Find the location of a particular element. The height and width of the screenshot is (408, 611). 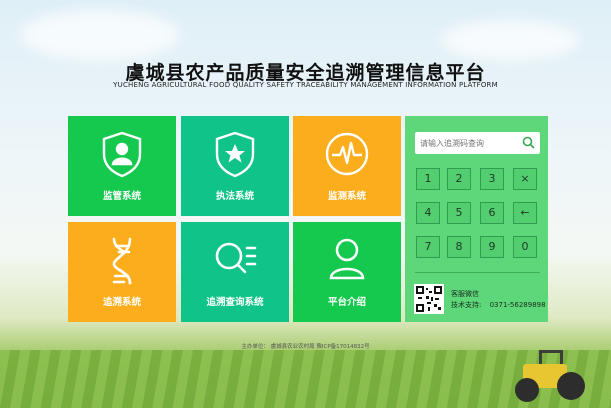

search-box is located at coordinates (477, 143).